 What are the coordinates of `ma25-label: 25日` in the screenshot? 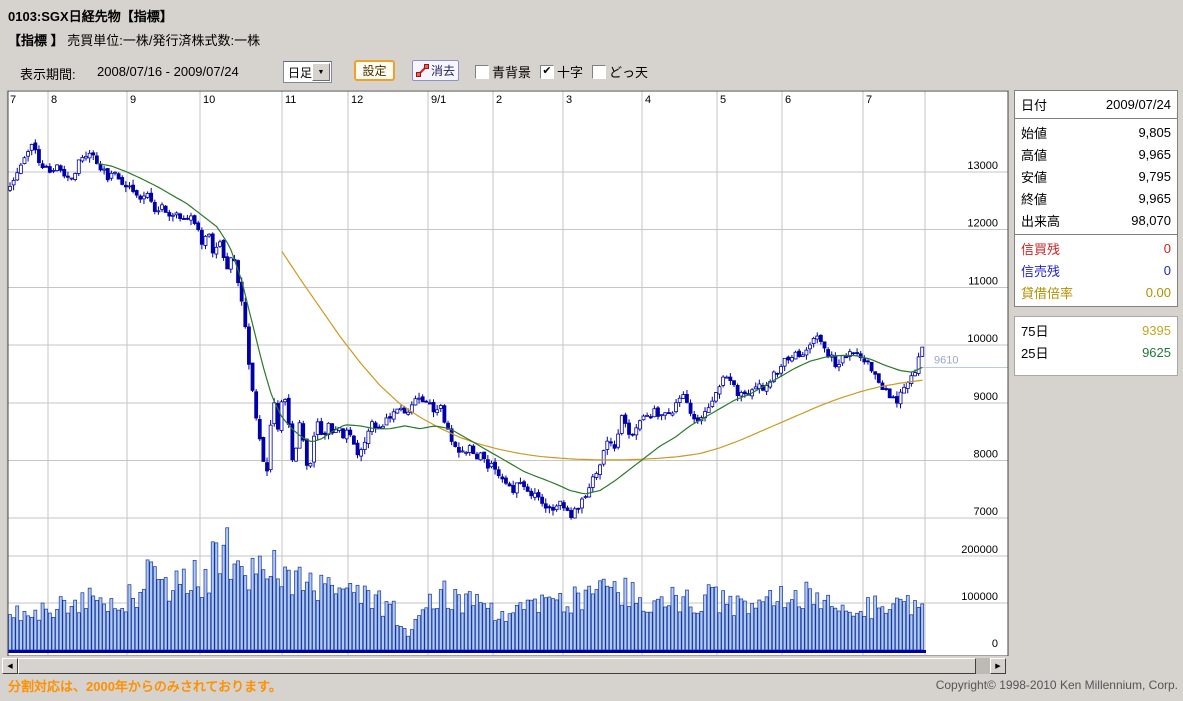 It's located at (1035, 353).